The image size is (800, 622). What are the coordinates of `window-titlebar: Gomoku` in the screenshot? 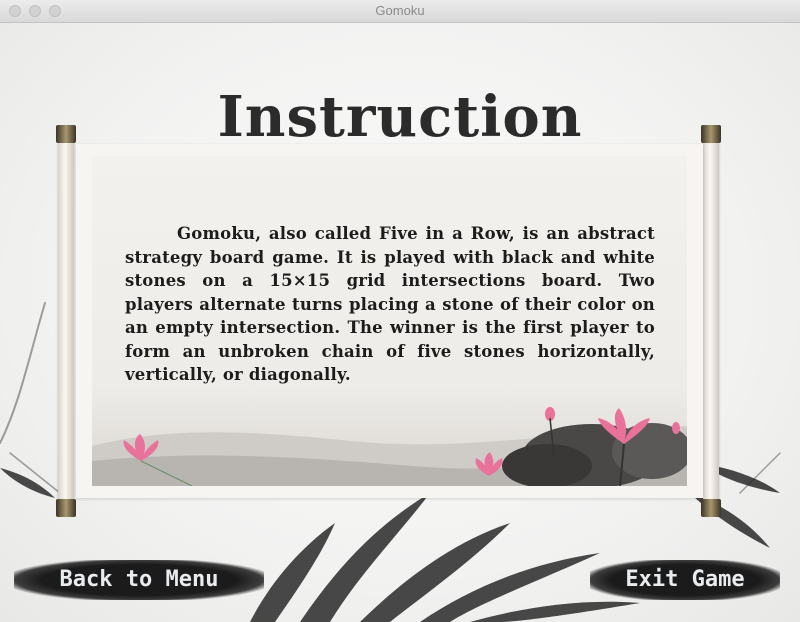 It's located at (400, 11).